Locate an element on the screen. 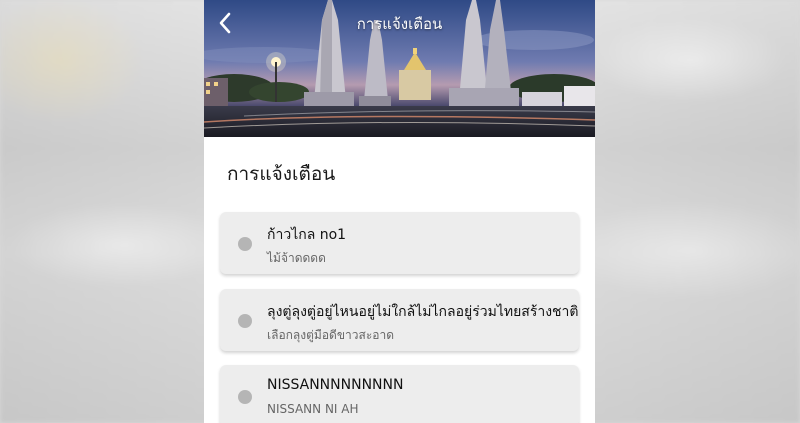  notification-subtitle: ไม้จ้าดดดด is located at coordinates (296, 258).